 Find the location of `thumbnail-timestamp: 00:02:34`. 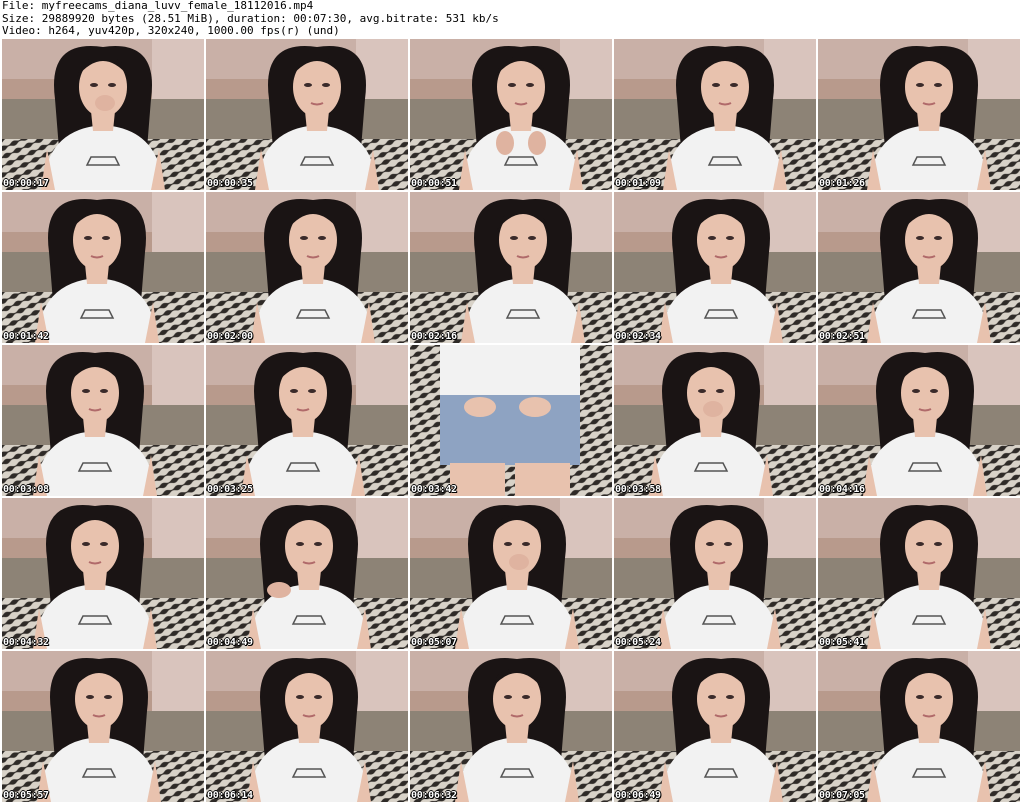

thumbnail-timestamp: 00:02:34 is located at coordinates (638, 336).